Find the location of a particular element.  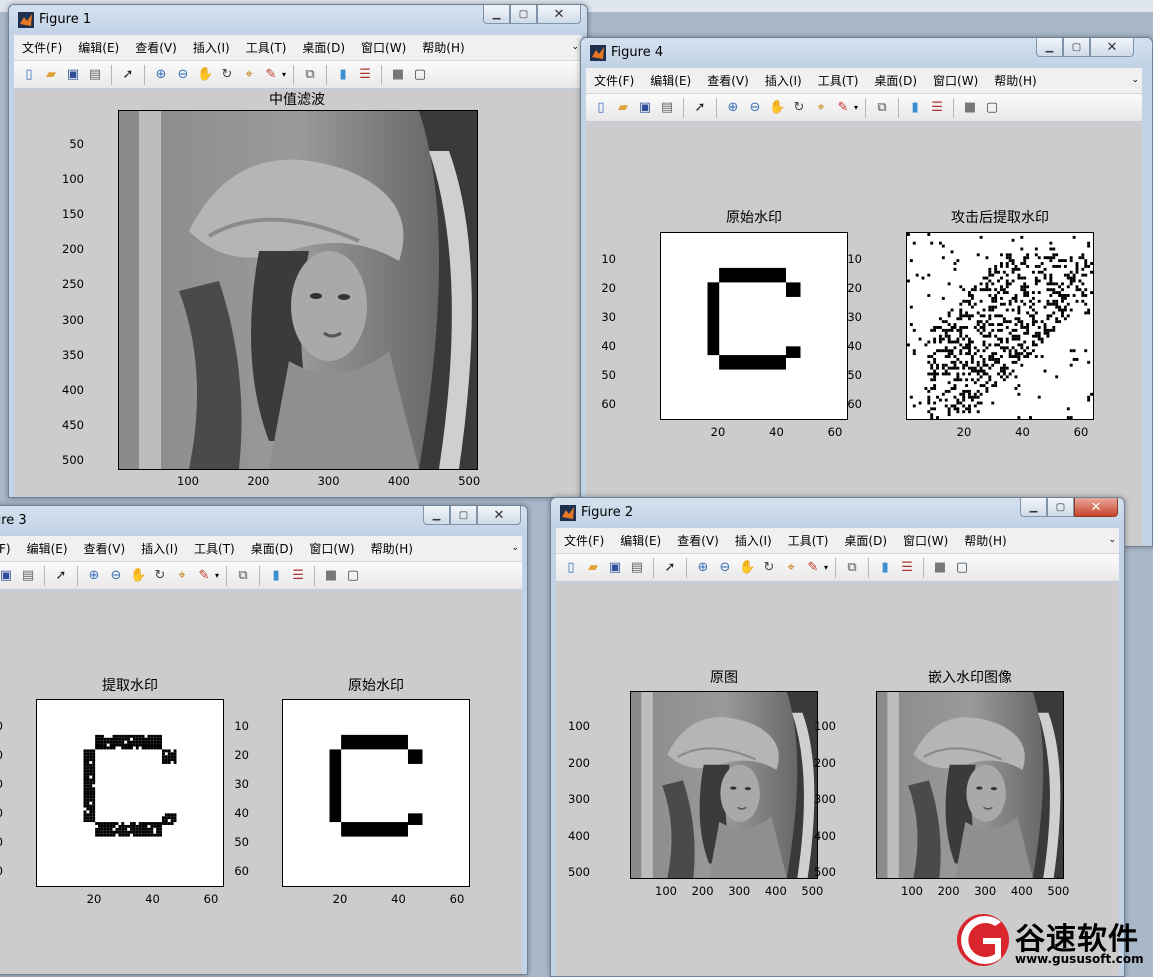

menu-item: F) is located at coordinates (9, 549).